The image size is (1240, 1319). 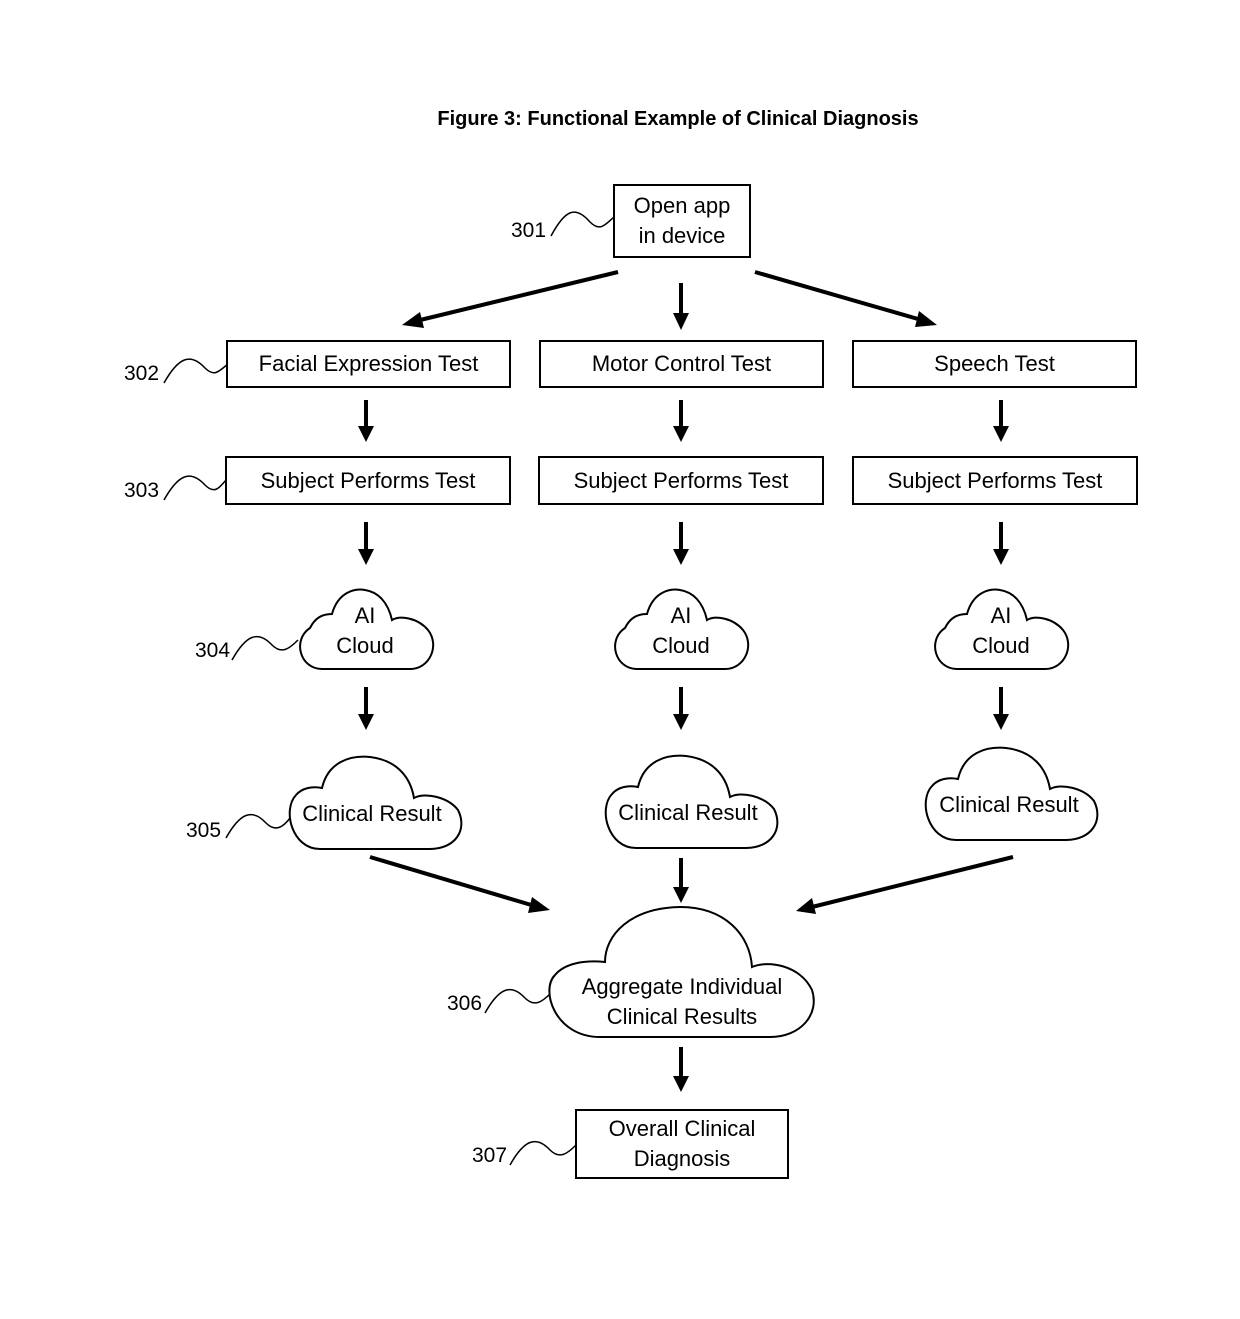 What do you see at coordinates (142, 490) in the screenshot?
I see `reference-number: 303` at bounding box center [142, 490].